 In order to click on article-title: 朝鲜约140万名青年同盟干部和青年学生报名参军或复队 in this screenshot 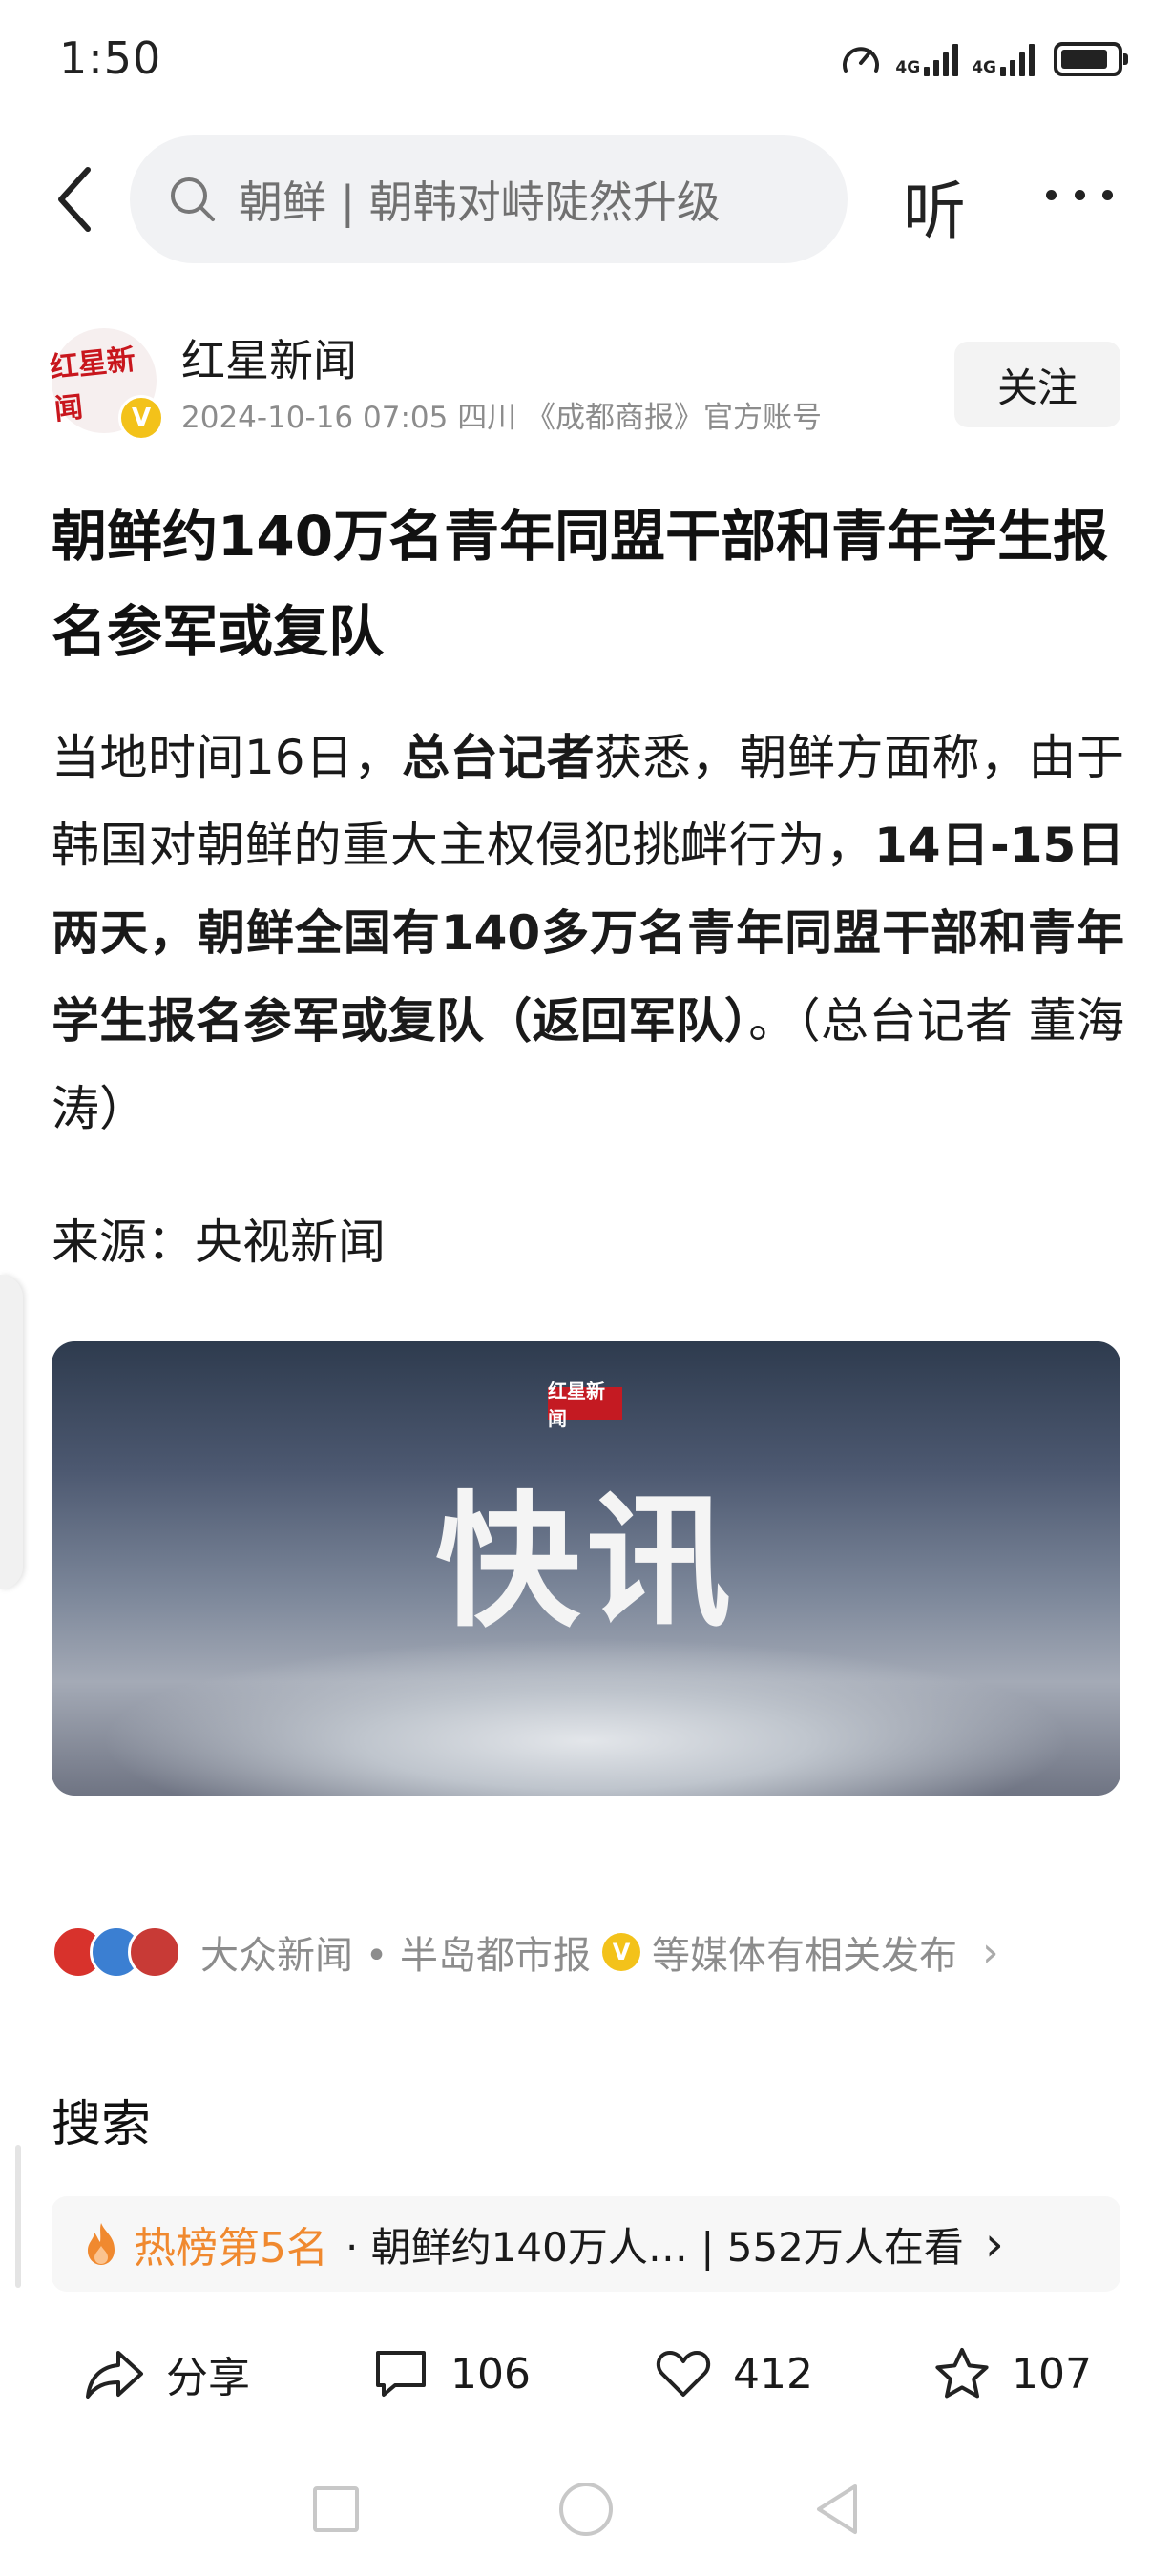, I will do `click(580, 584)`.